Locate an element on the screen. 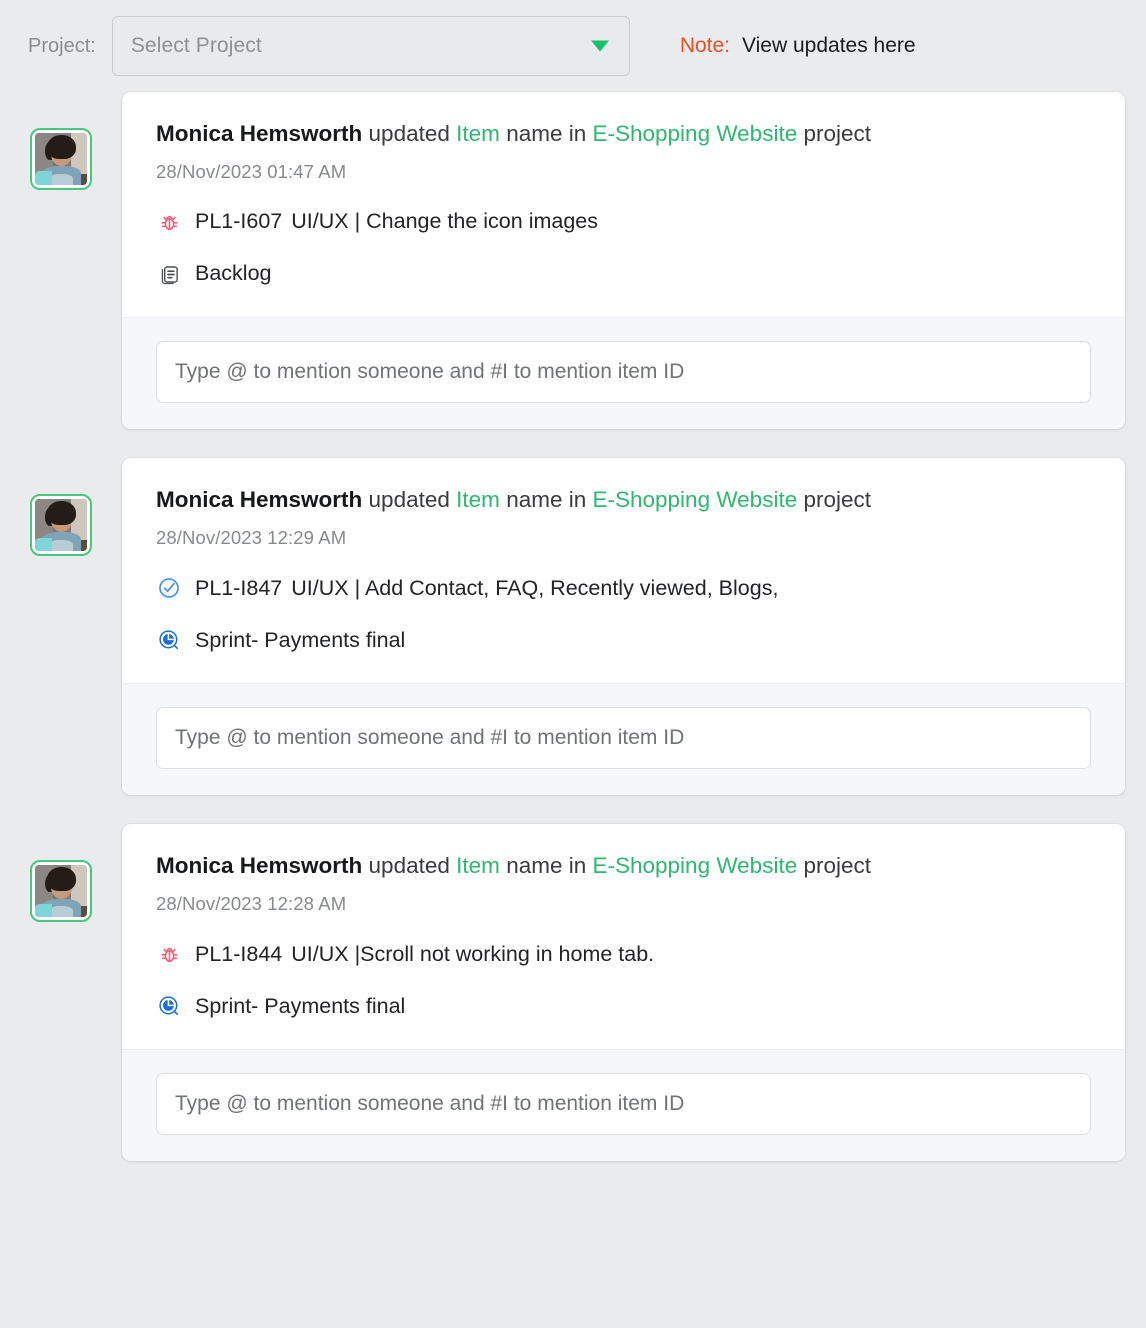  item-line: PL1-I607 UI/UX | Change the icon images is located at coordinates (623, 222).